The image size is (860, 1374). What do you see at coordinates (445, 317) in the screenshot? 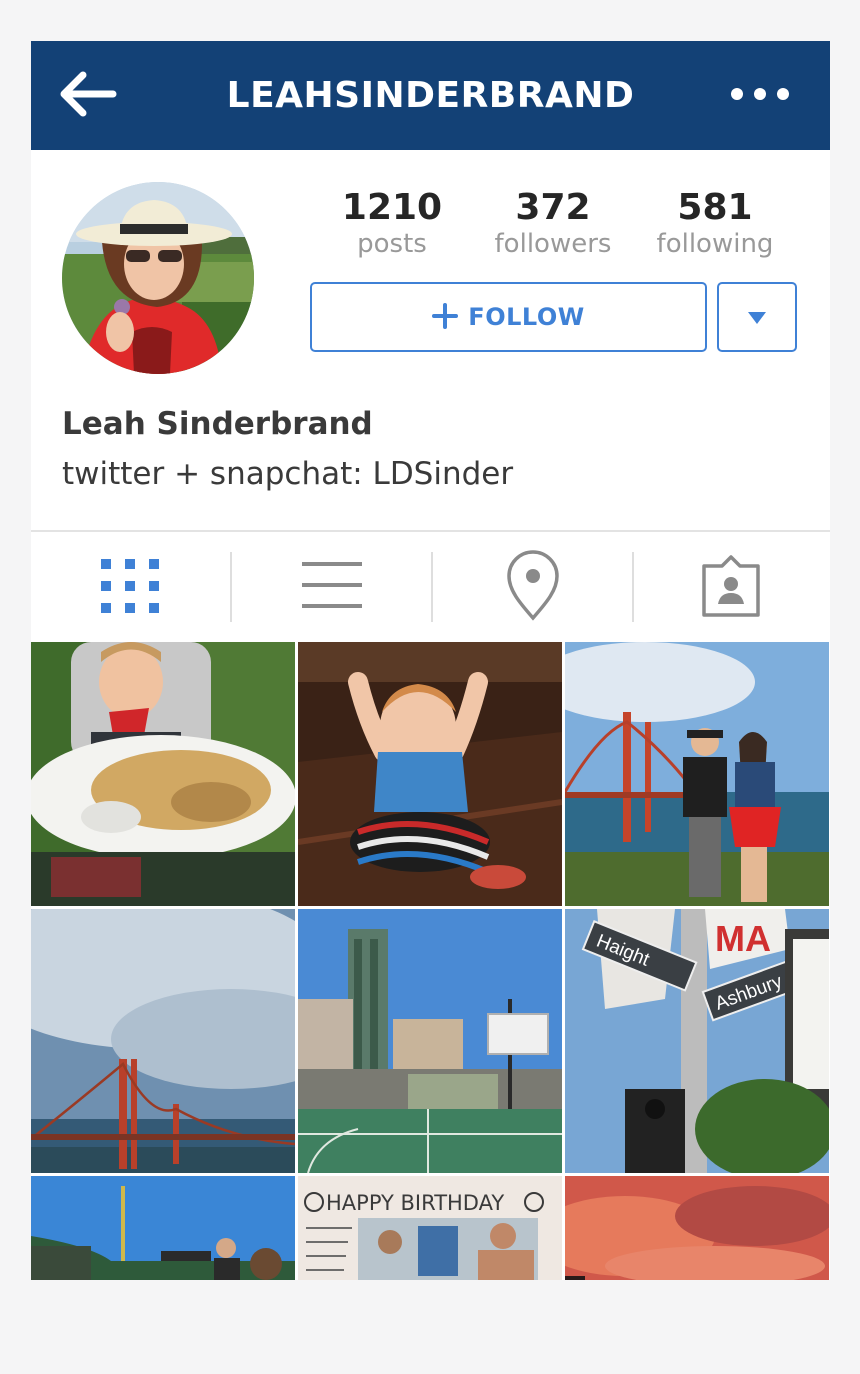
I see `plus-icon` at bounding box center [445, 317].